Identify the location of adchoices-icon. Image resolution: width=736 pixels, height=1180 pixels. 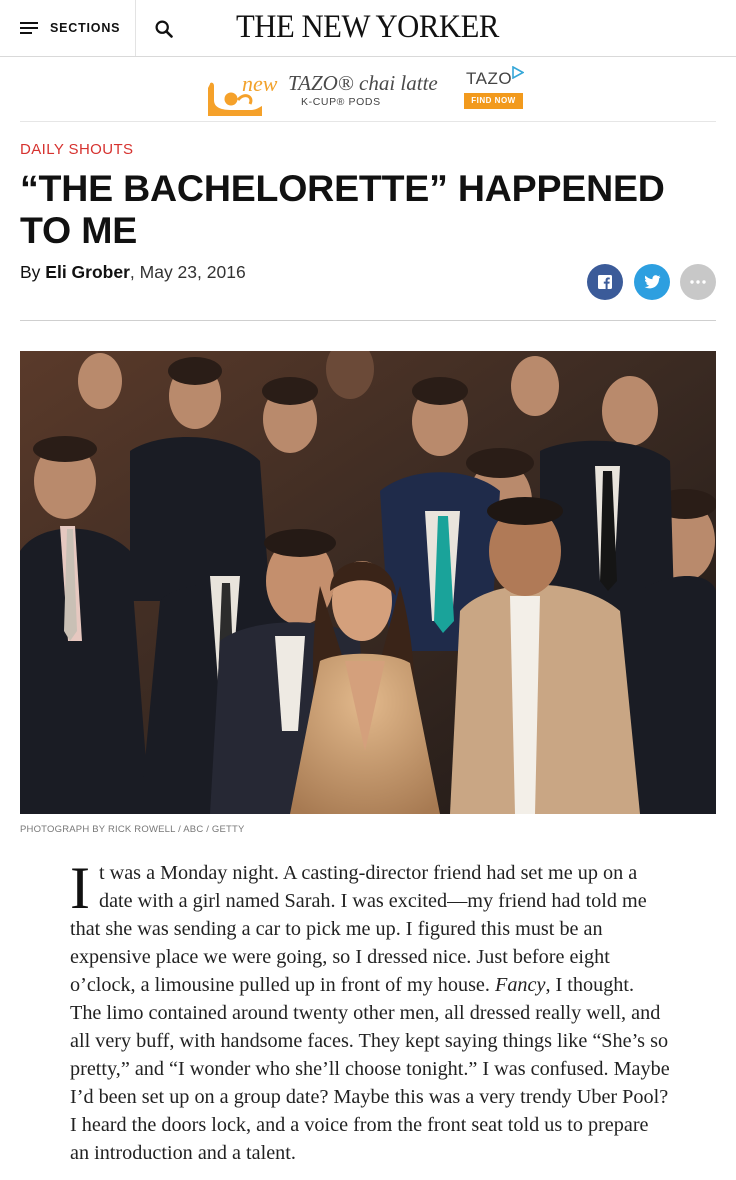
(517, 72).